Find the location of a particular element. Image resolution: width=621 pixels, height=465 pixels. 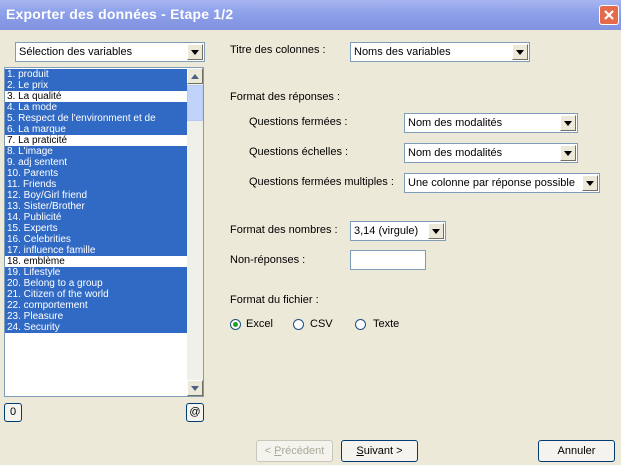

variable-selection-value: Sélection des variables is located at coordinates (76, 52).